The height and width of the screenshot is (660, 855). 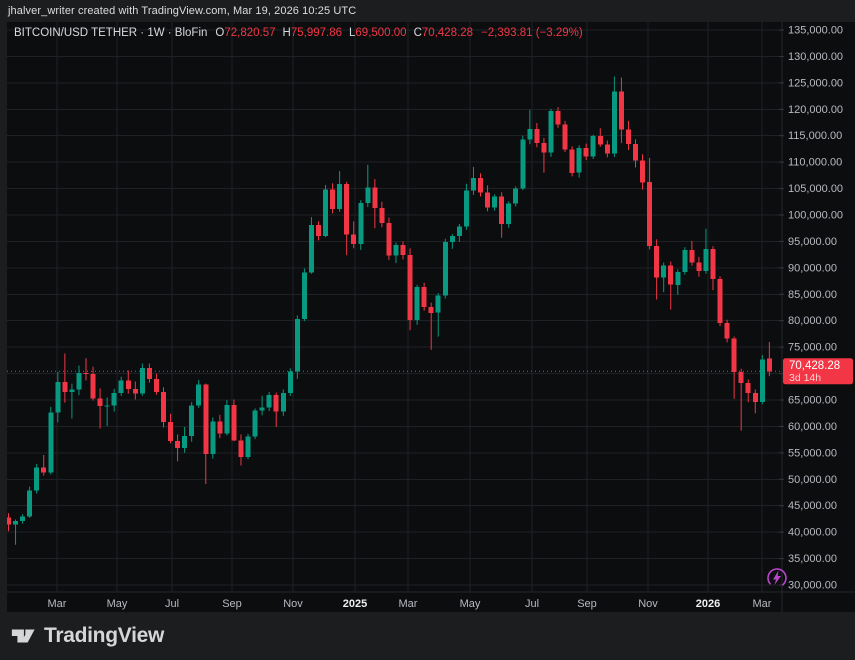 I want to click on price-axis-label: 105,000.00, so click(x=815, y=189).